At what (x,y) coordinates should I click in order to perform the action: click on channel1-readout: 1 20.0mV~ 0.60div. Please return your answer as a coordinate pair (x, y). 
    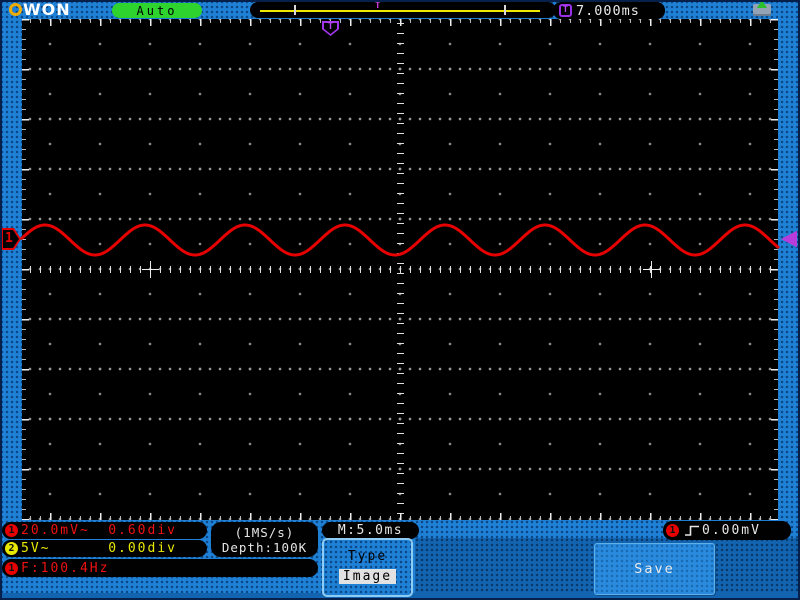
    Looking at the image, I should click on (104, 530).